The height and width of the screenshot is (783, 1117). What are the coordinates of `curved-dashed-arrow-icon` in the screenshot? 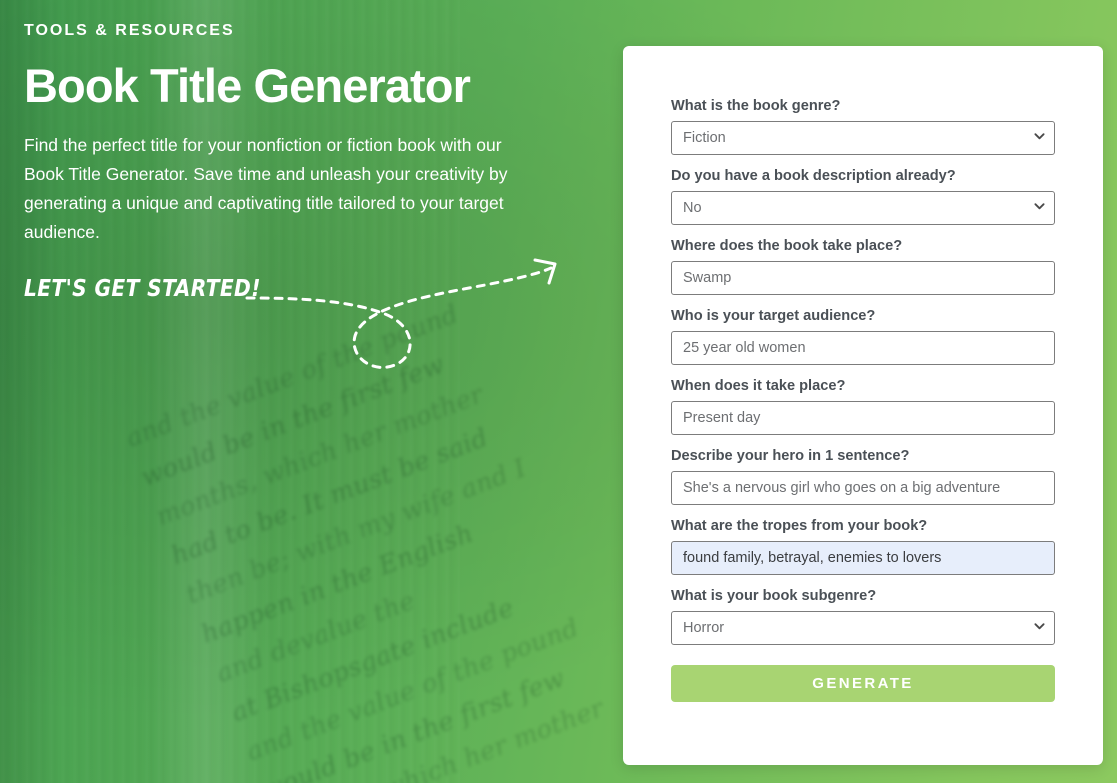 It's located at (404, 325).